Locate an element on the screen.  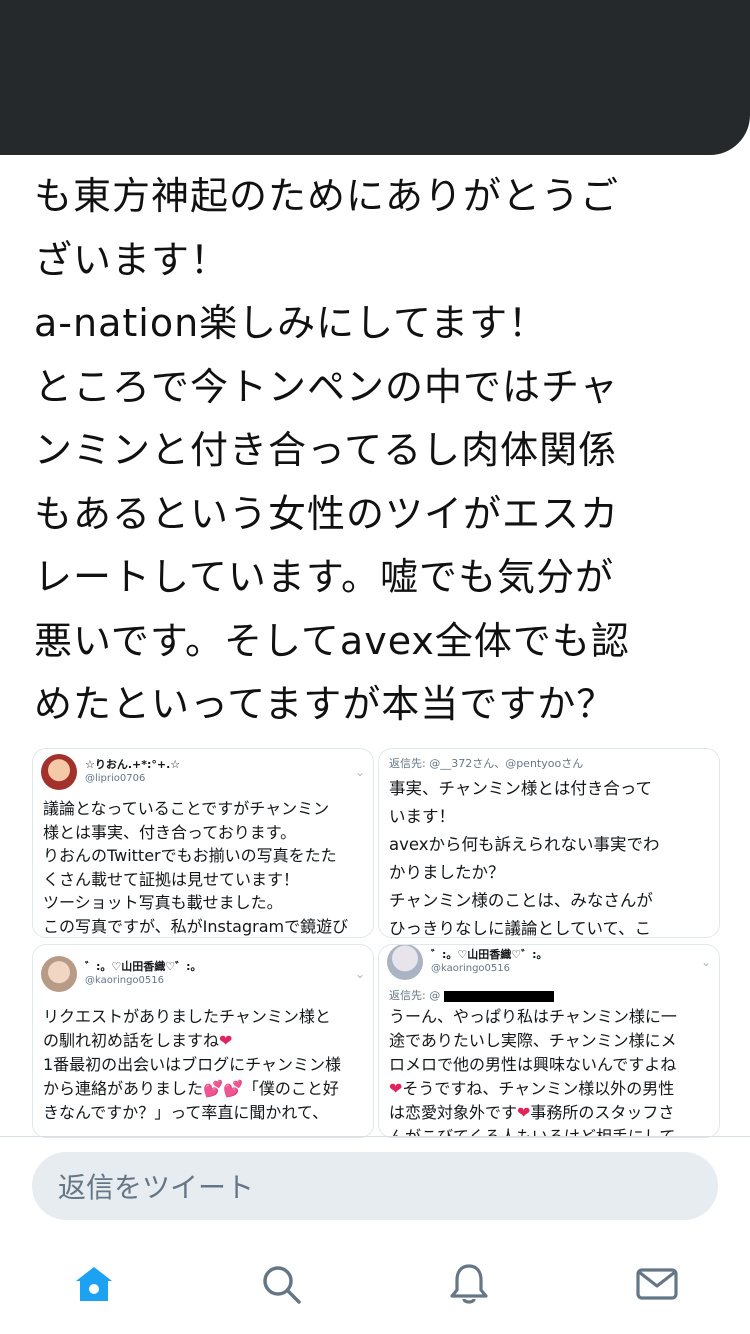
reply-to-label: 返信先: @__372さん、@pentyooさん is located at coordinates (486, 763).